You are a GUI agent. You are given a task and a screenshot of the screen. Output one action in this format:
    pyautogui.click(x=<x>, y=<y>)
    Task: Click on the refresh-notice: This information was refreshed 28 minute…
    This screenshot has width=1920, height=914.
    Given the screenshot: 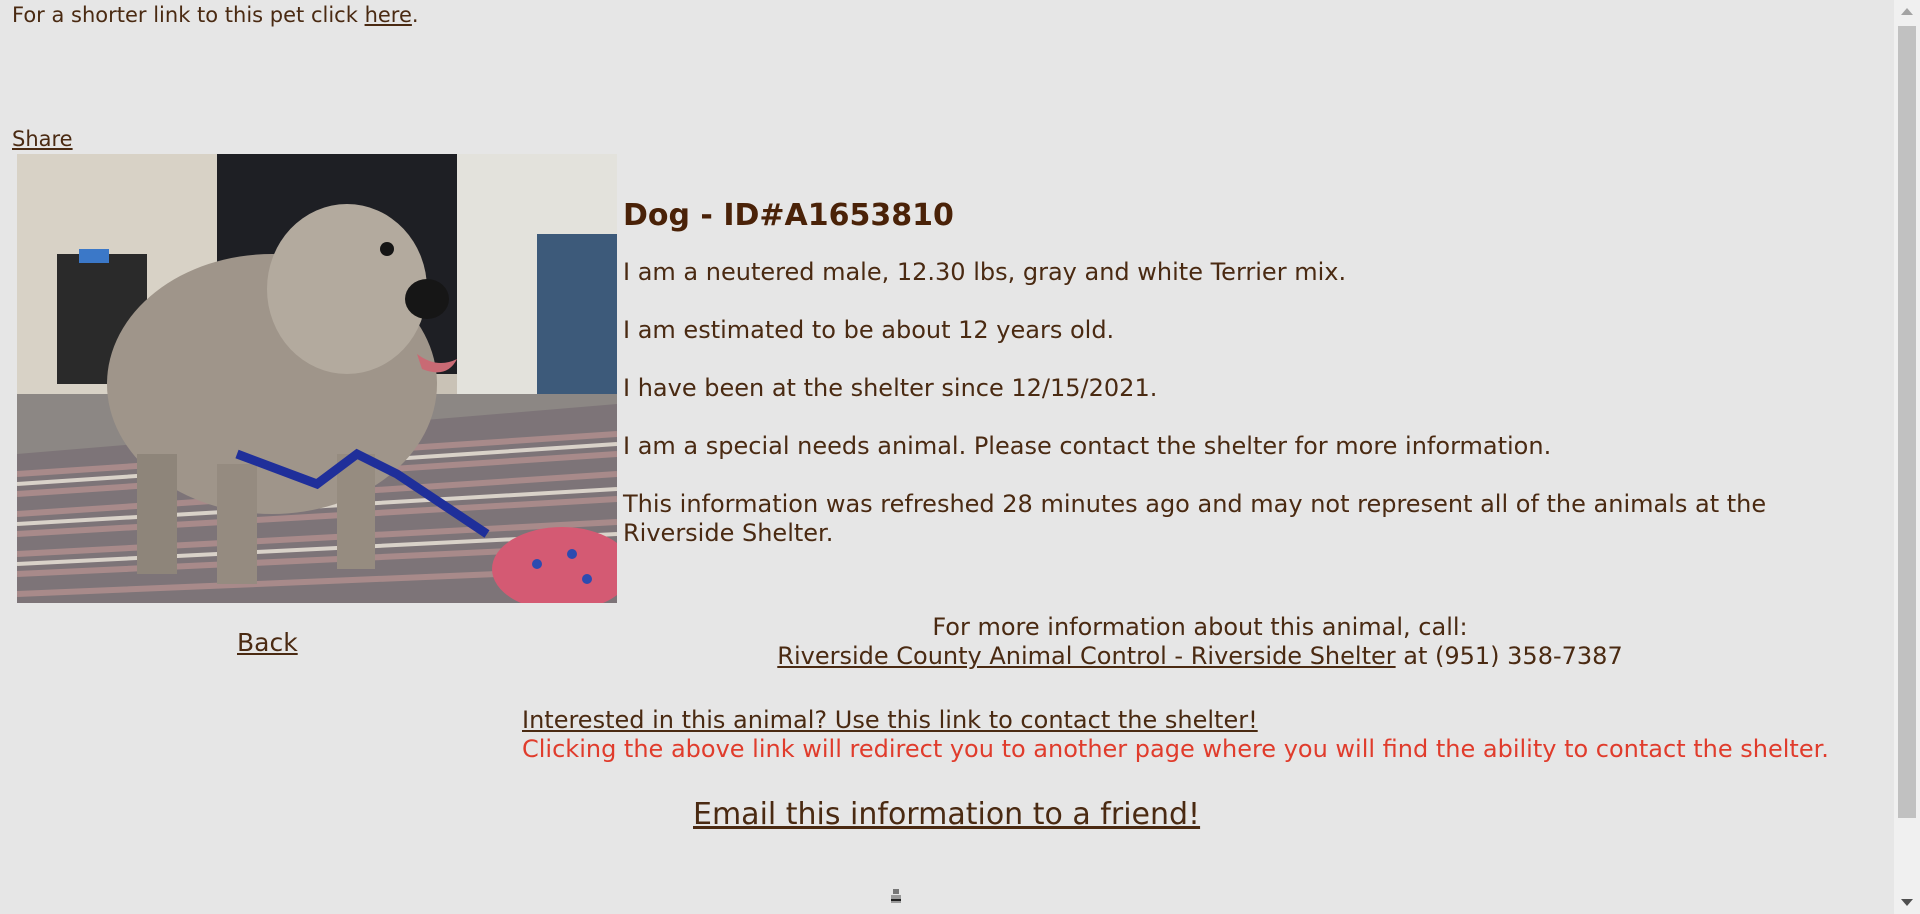 What is the action you would take?
    pyautogui.click(x=1195, y=518)
    